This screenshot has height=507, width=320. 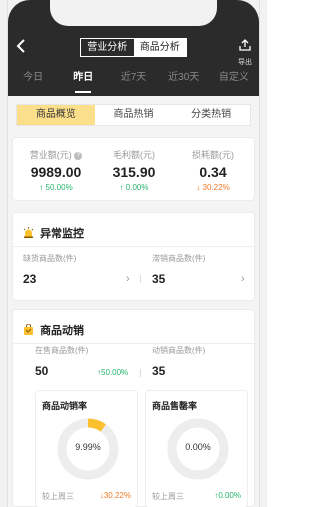 What do you see at coordinates (159, 47) in the screenshot?
I see `segment-product-analysis: 商品分析` at bounding box center [159, 47].